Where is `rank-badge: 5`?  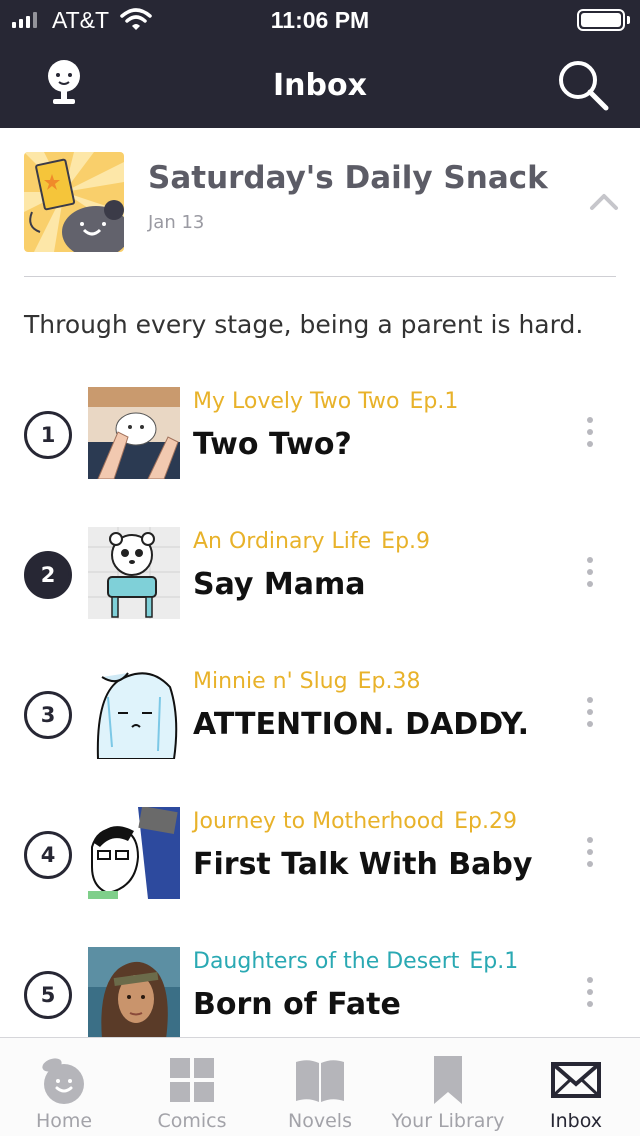 rank-badge: 5 is located at coordinates (48, 995).